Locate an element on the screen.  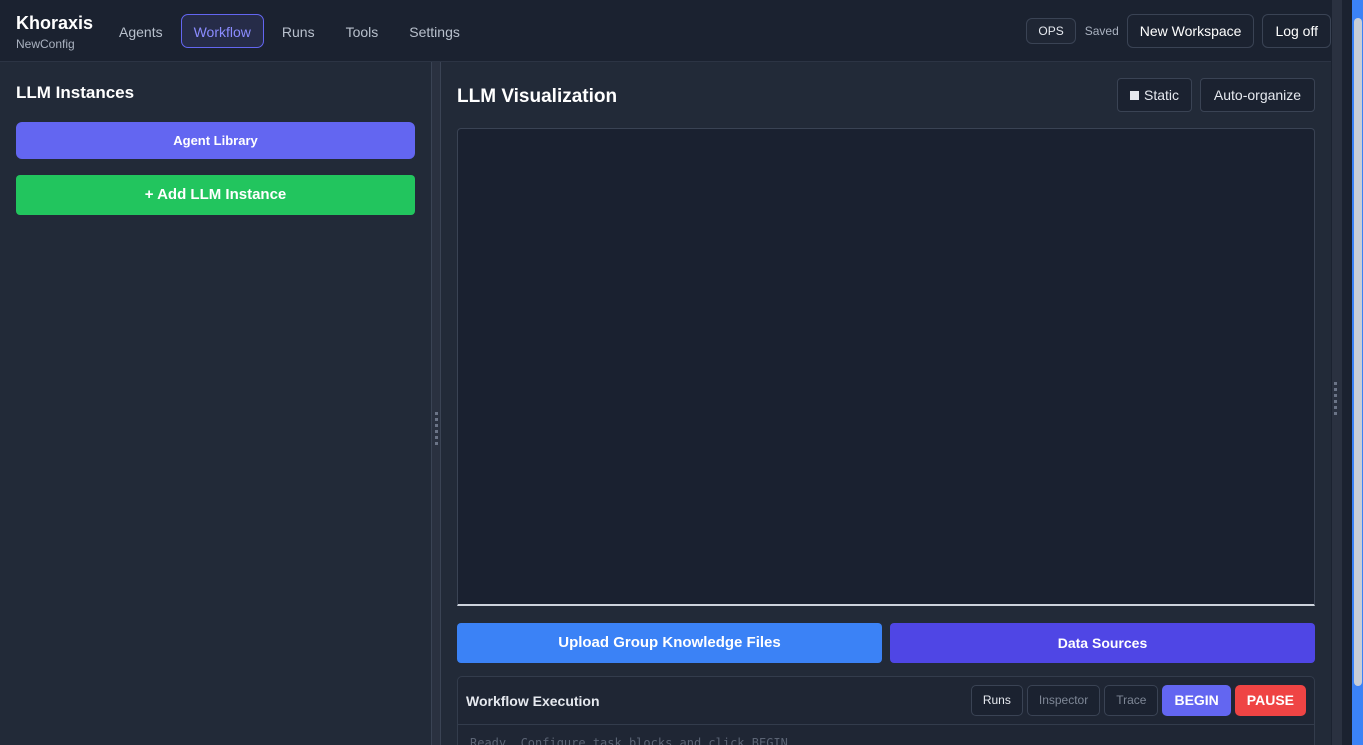
log-off-button: Log off is located at coordinates (1296, 31).